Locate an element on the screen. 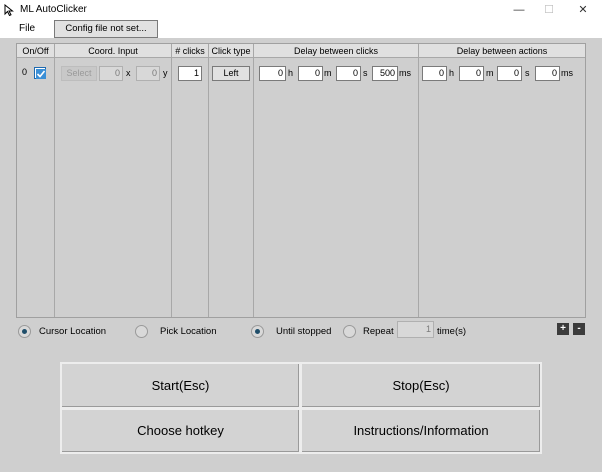  header-delay-actions: Delay between actions is located at coordinates (502, 51).